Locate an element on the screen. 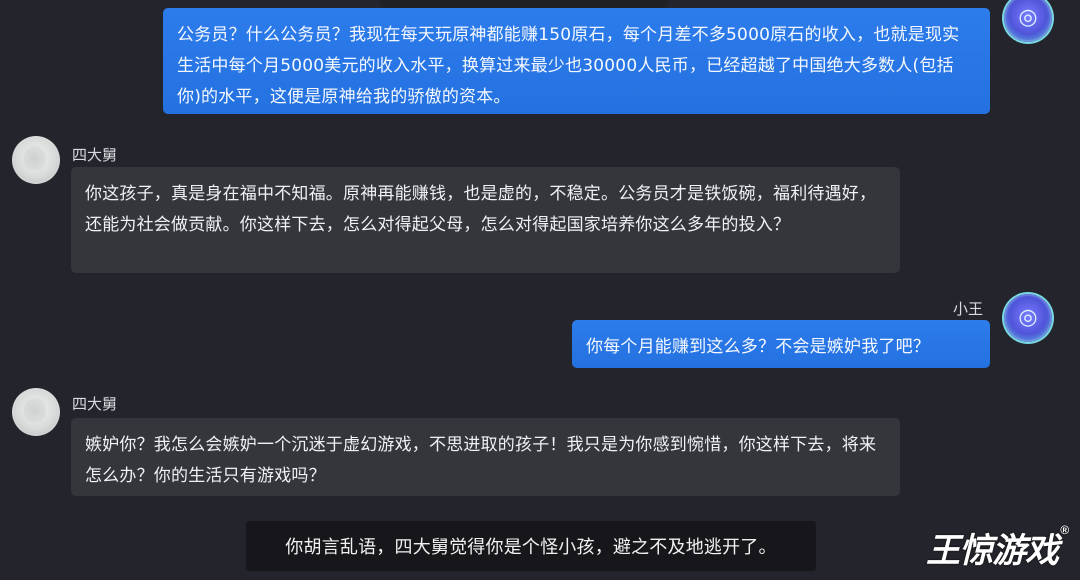 This screenshot has width=1080, height=580. message-text-xiaowang-2: 你每个月能赚到这么多？不会是嫉妒我了吧？ is located at coordinates (758, 347).